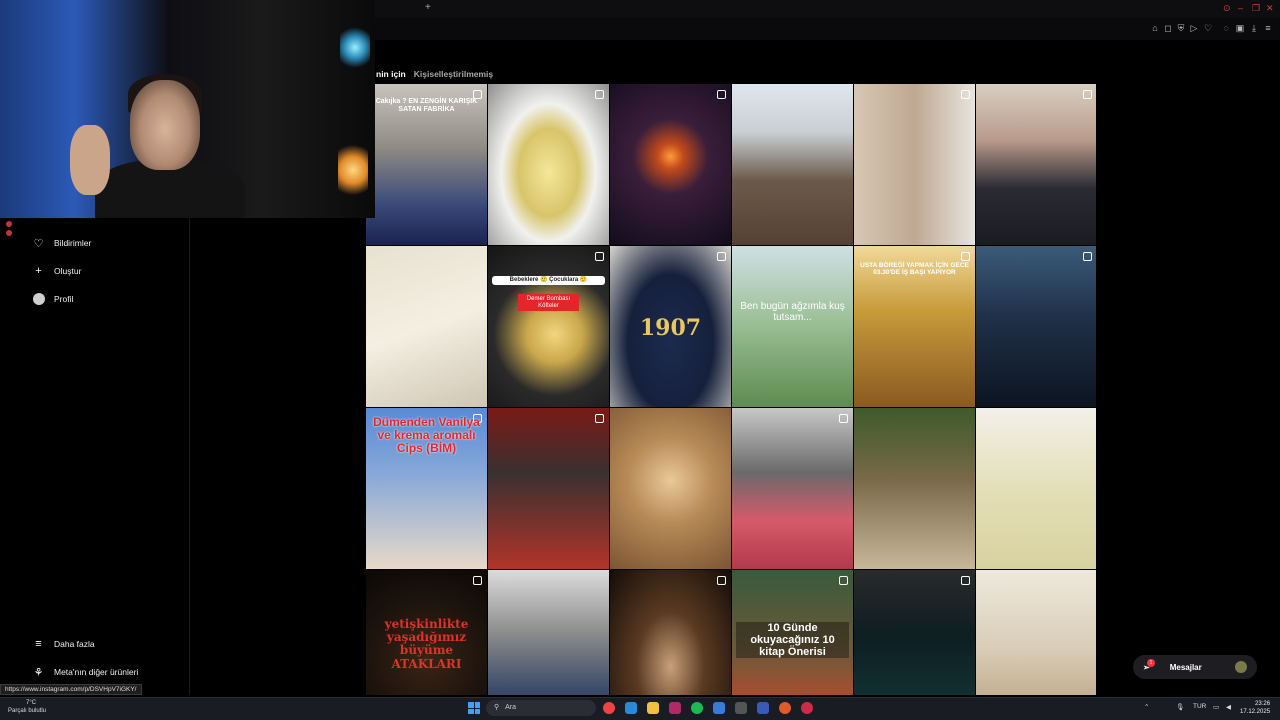 This screenshot has height=720, width=1280. I want to click on sidebar-item-create: + Oluştur, so click(56, 271).